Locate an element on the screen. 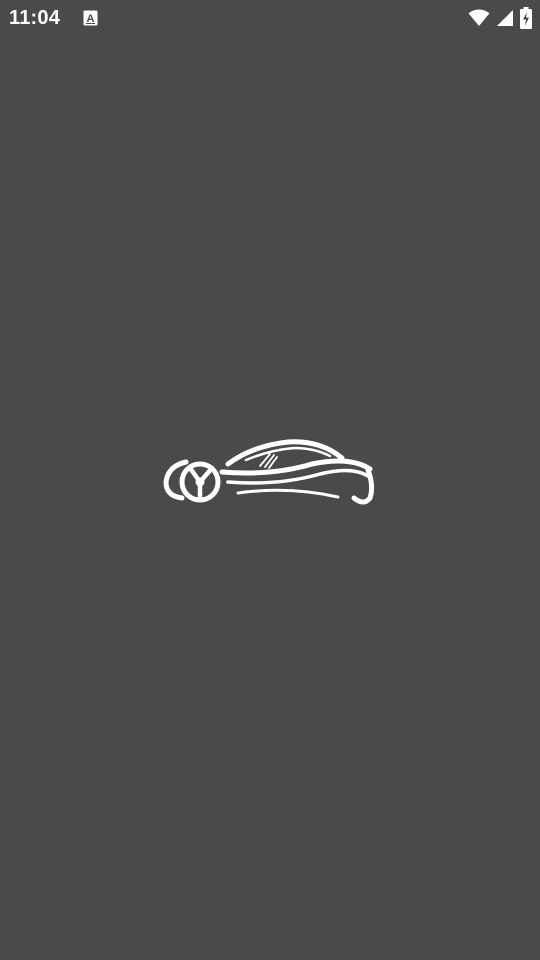 The image size is (540, 960). status-icons is located at coordinates (500, 18).